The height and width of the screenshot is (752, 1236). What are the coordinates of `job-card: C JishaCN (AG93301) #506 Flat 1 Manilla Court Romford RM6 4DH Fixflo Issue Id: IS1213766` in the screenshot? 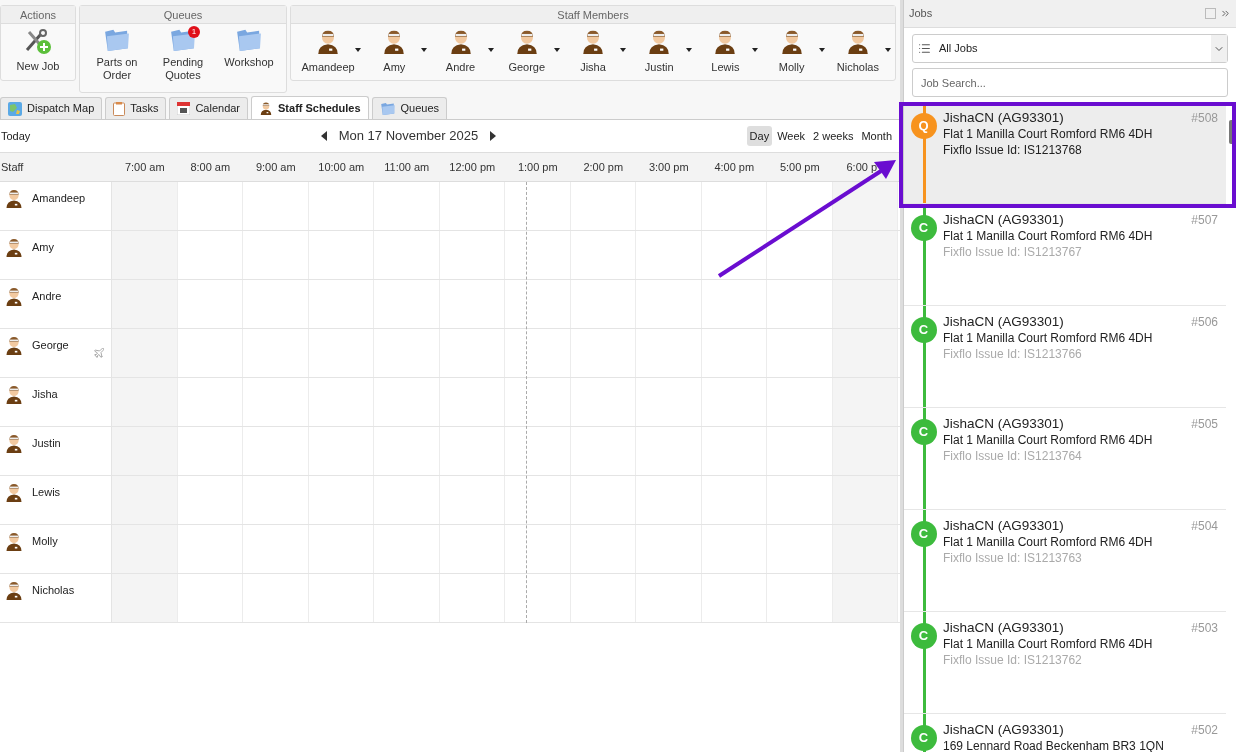 It's located at (1065, 357).